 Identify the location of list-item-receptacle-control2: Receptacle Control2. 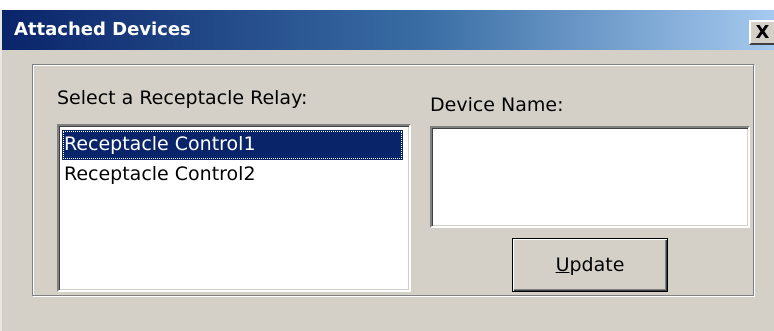
(232, 175).